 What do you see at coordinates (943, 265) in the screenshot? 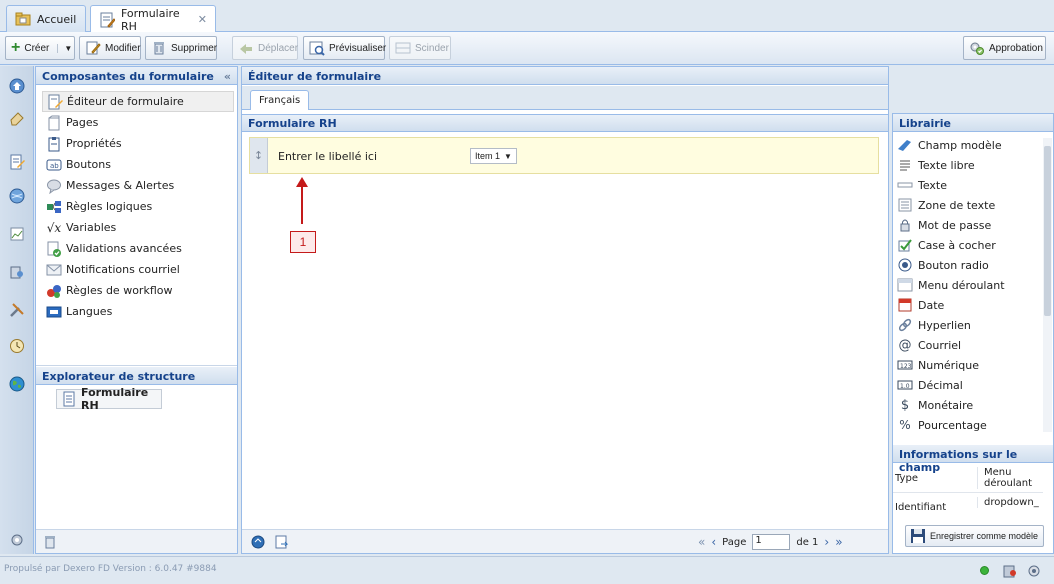
I see `library-item-radio: Bouton radio` at bounding box center [943, 265].